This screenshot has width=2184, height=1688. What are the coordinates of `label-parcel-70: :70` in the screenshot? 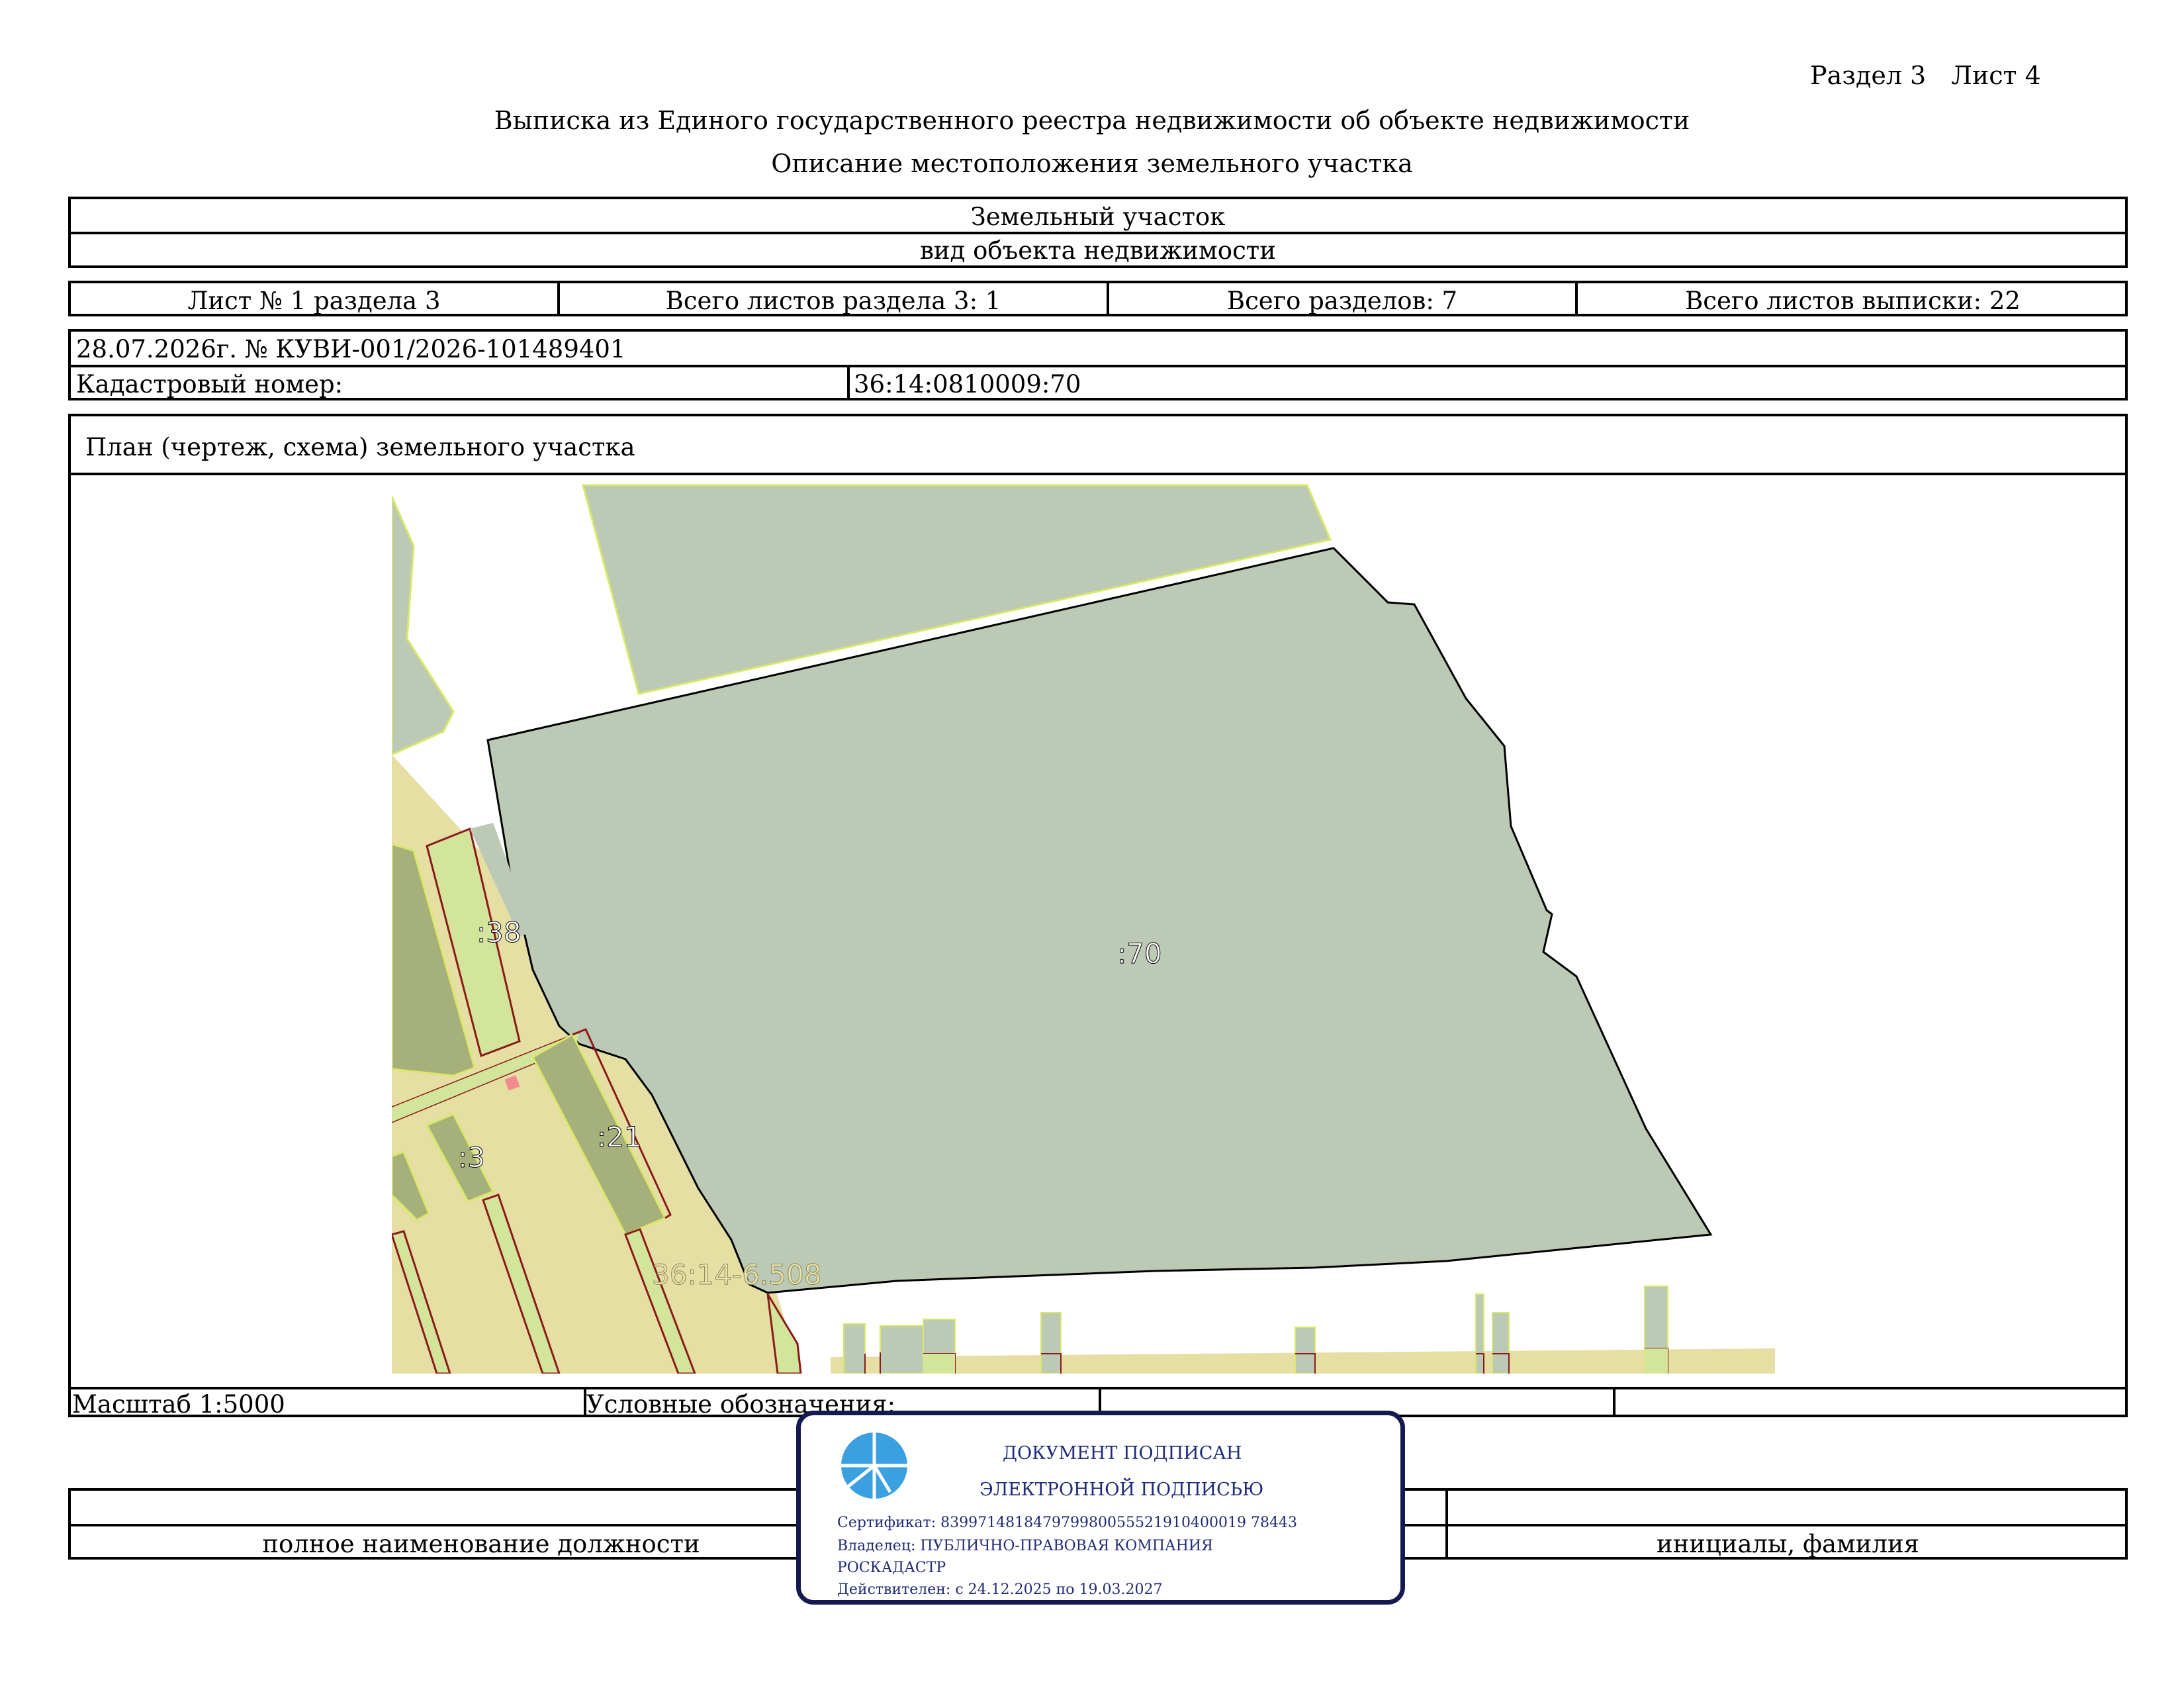 It's located at (1139, 953).